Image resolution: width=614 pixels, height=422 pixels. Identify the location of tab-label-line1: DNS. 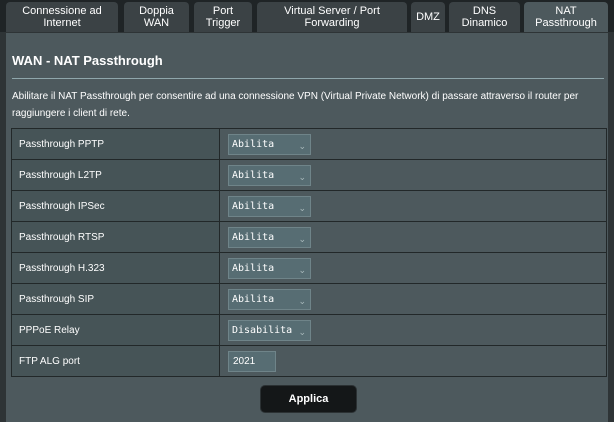
(484, 11).